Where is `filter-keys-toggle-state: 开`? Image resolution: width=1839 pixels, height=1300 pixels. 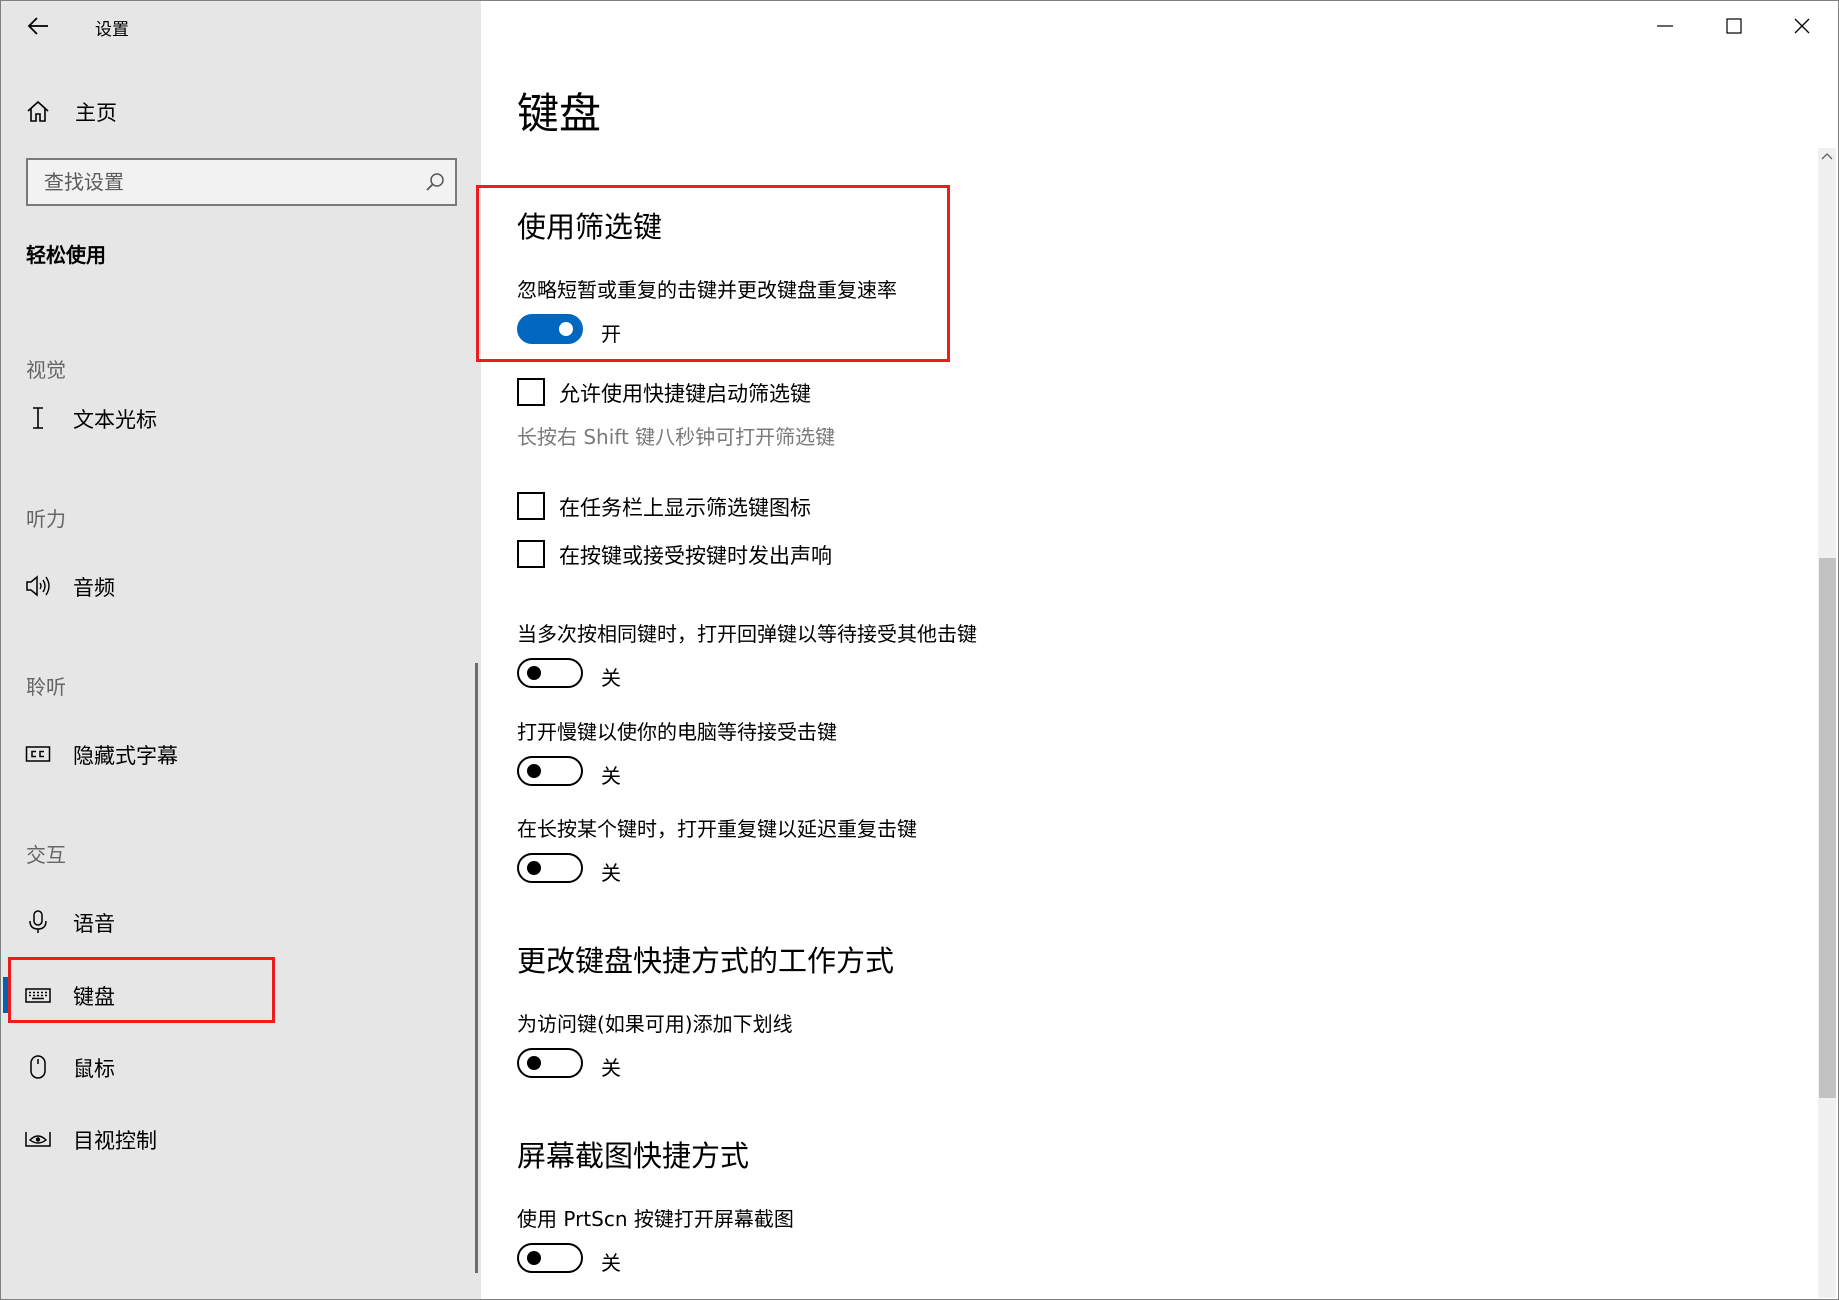 filter-keys-toggle-state: 开 is located at coordinates (611, 334).